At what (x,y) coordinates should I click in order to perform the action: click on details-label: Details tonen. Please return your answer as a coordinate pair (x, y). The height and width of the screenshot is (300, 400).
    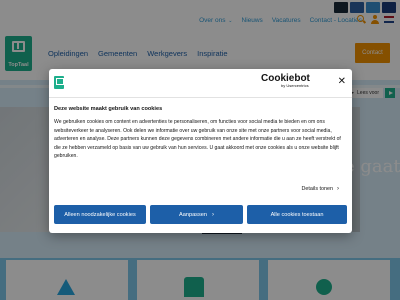
    Looking at the image, I should click on (317, 189).